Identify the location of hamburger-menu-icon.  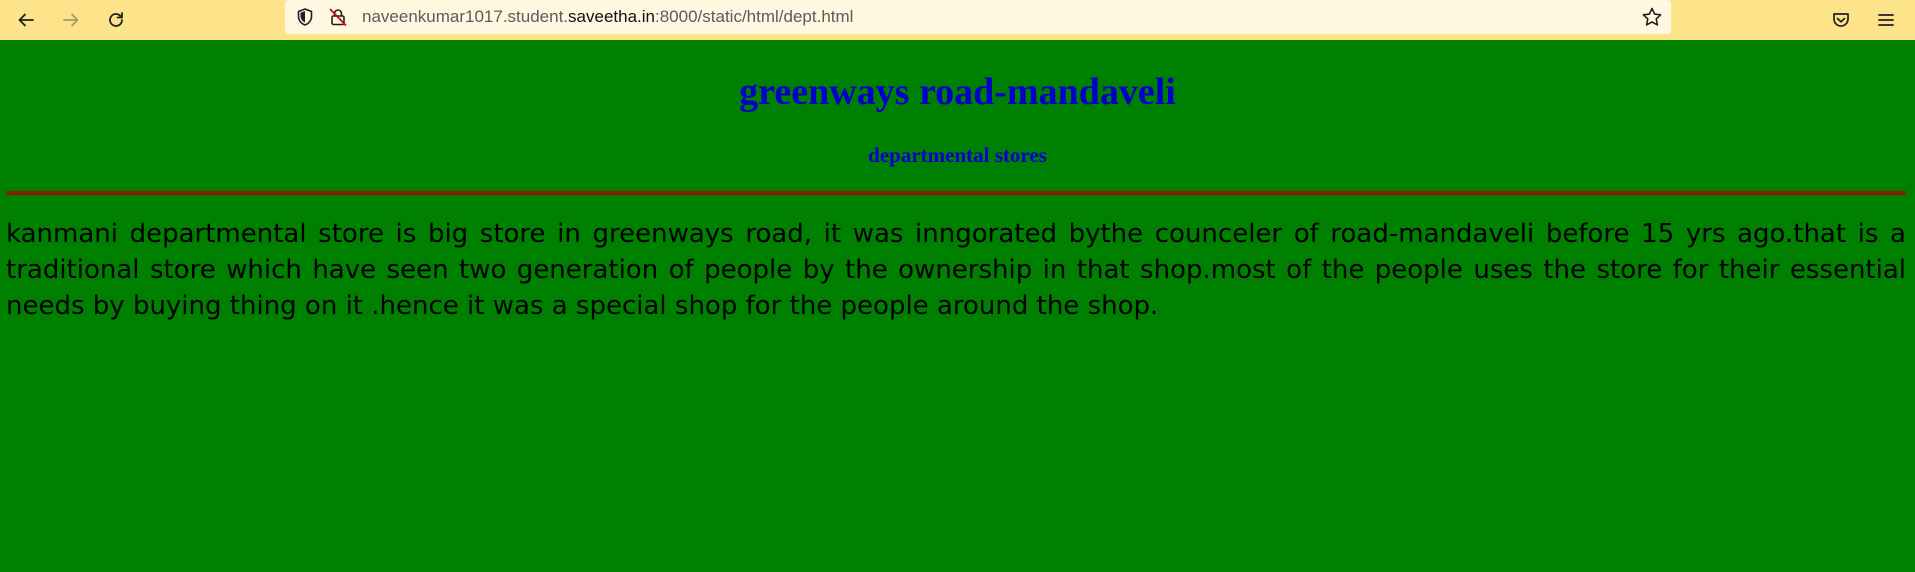
(1886, 20).